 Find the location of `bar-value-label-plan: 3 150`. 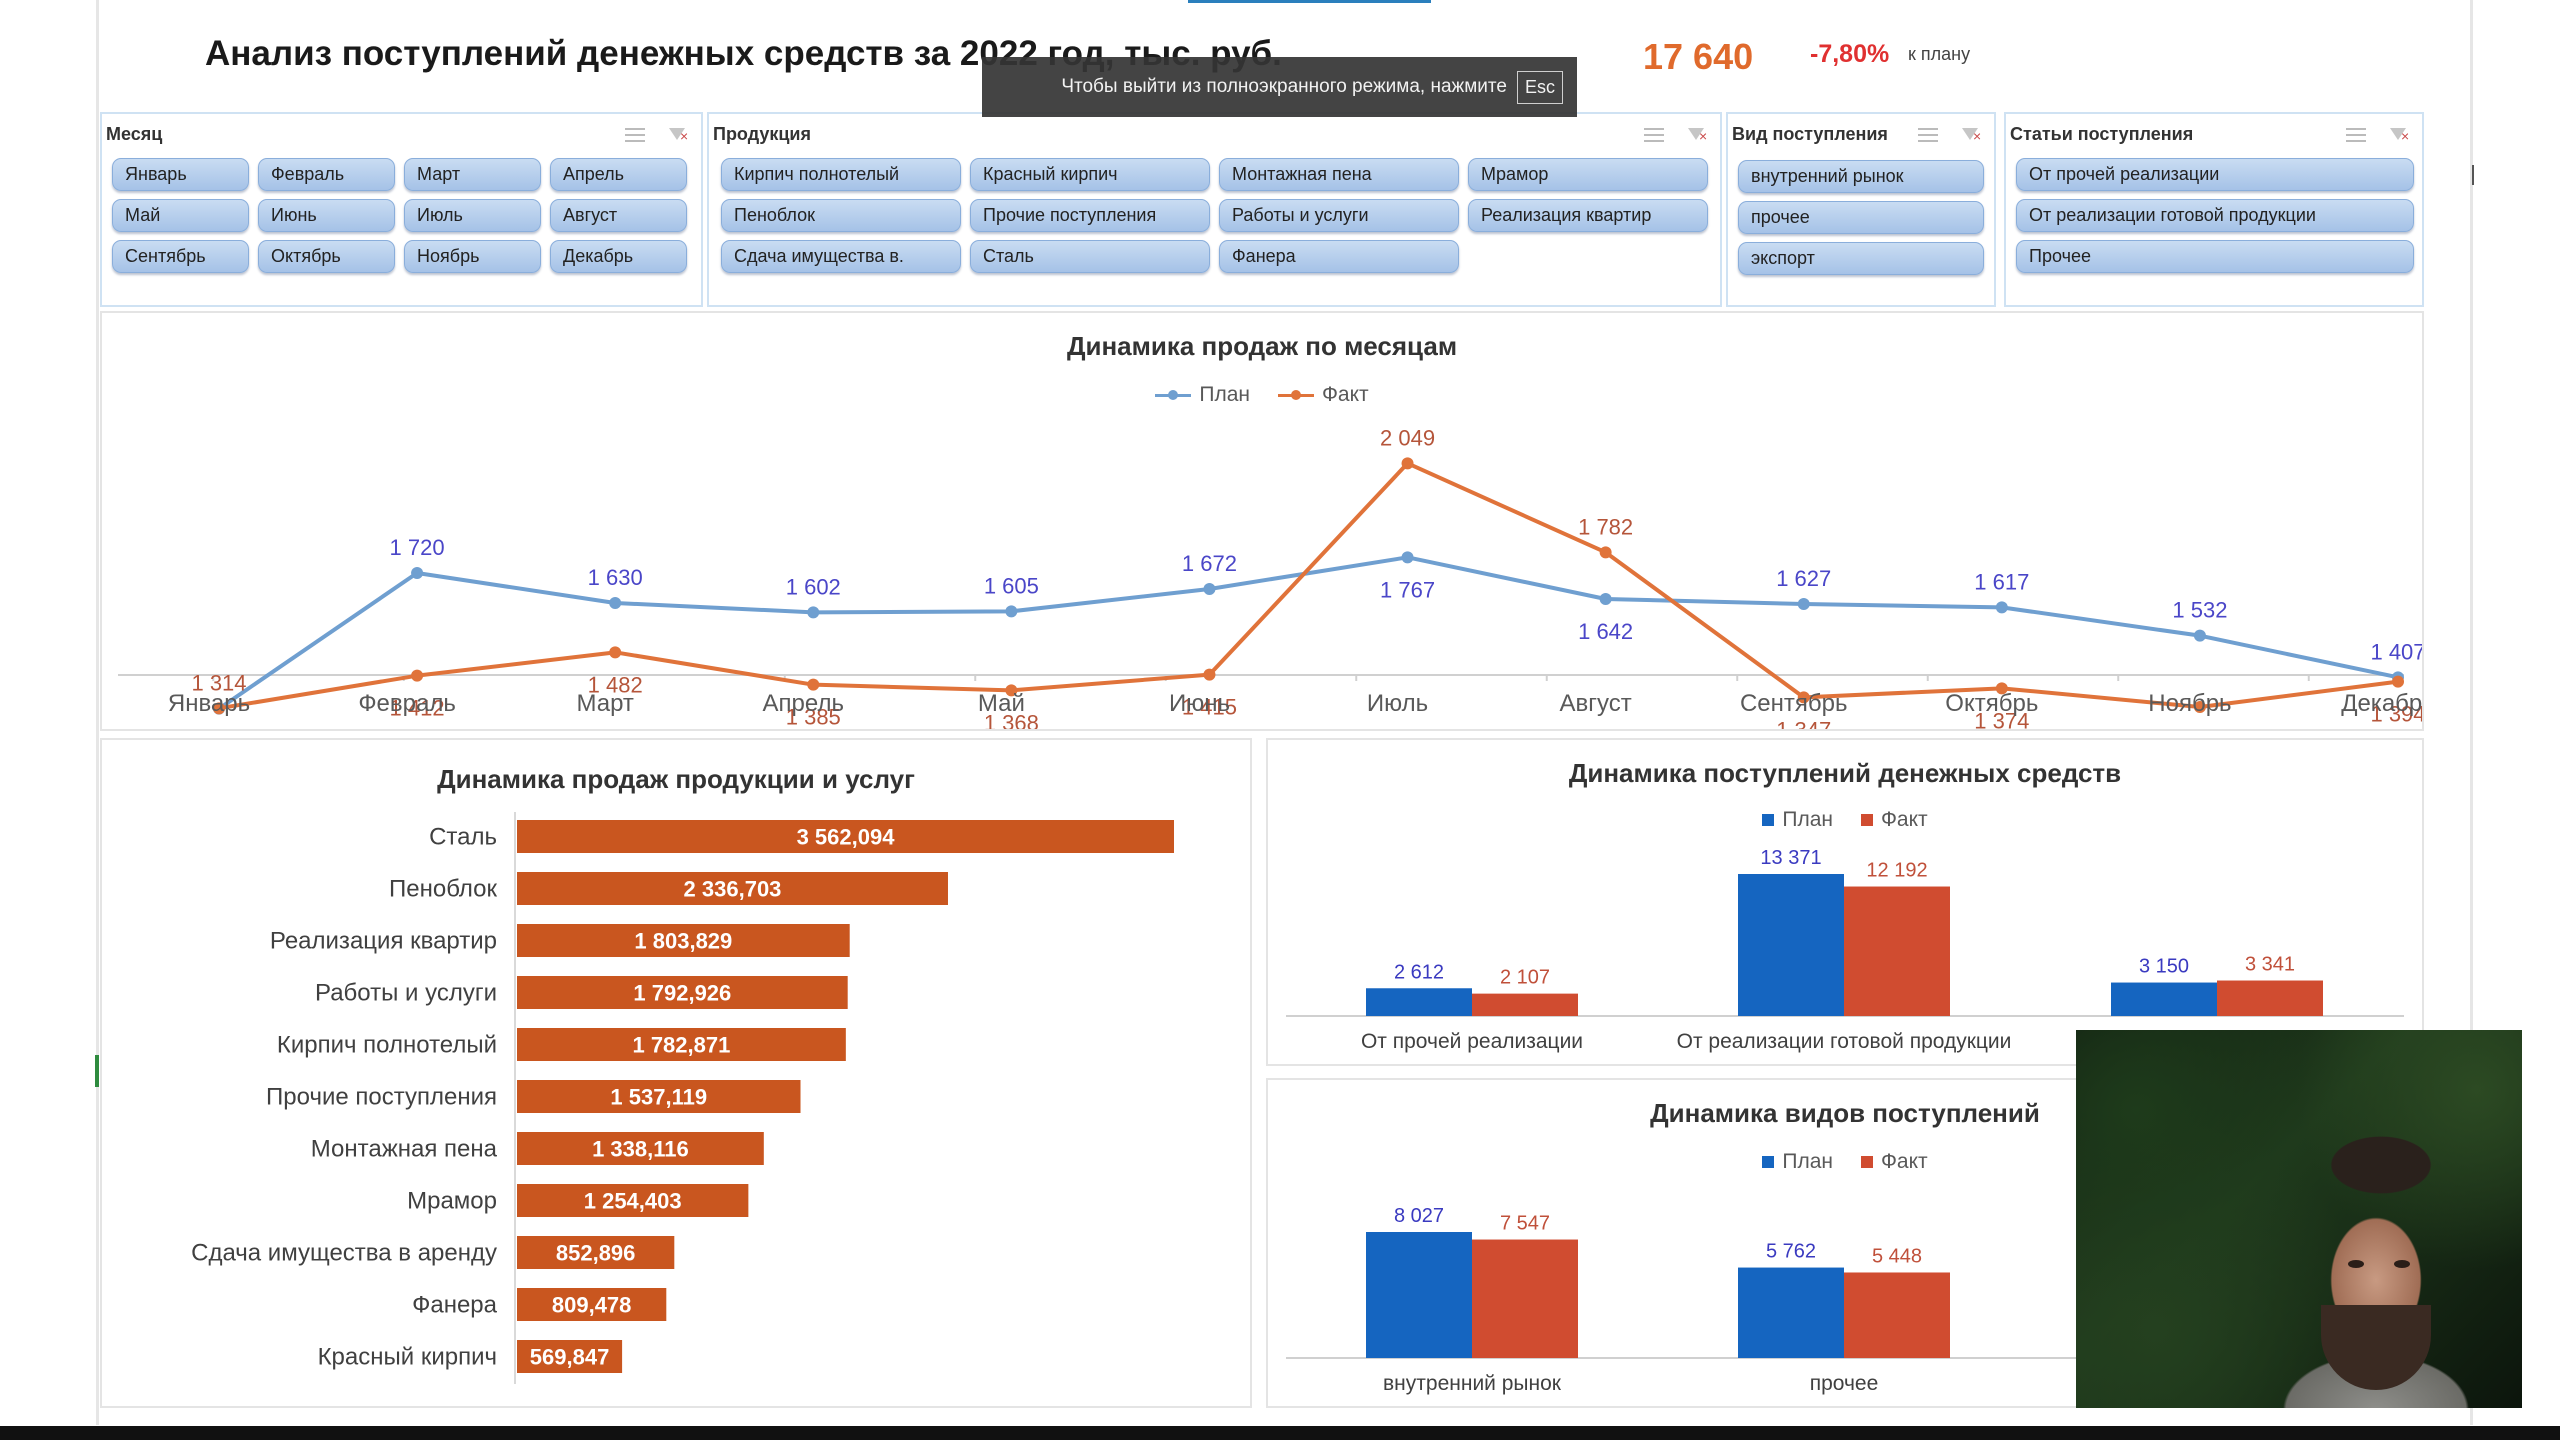

bar-value-label-plan: 3 150 is located at coordinates (2164, 967).